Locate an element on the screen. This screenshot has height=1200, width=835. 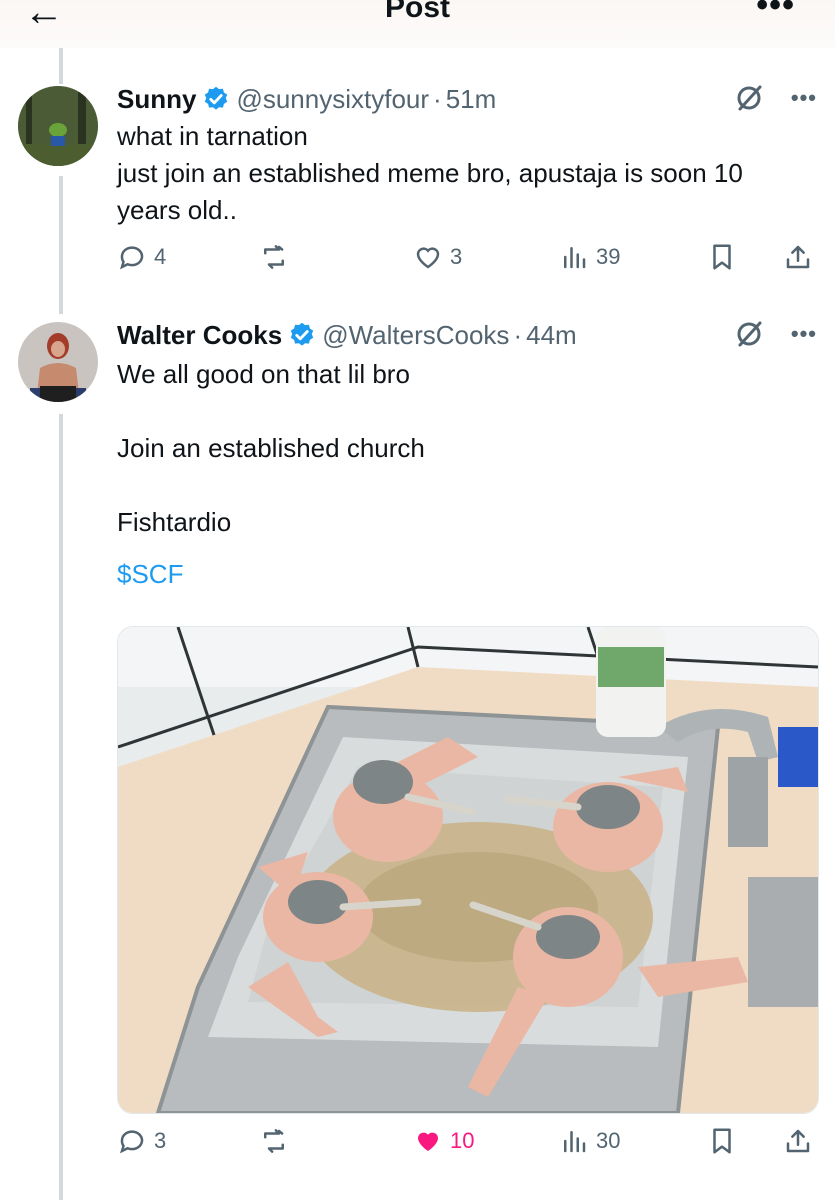
like-button: 3 is located at coordinates (437, 257).